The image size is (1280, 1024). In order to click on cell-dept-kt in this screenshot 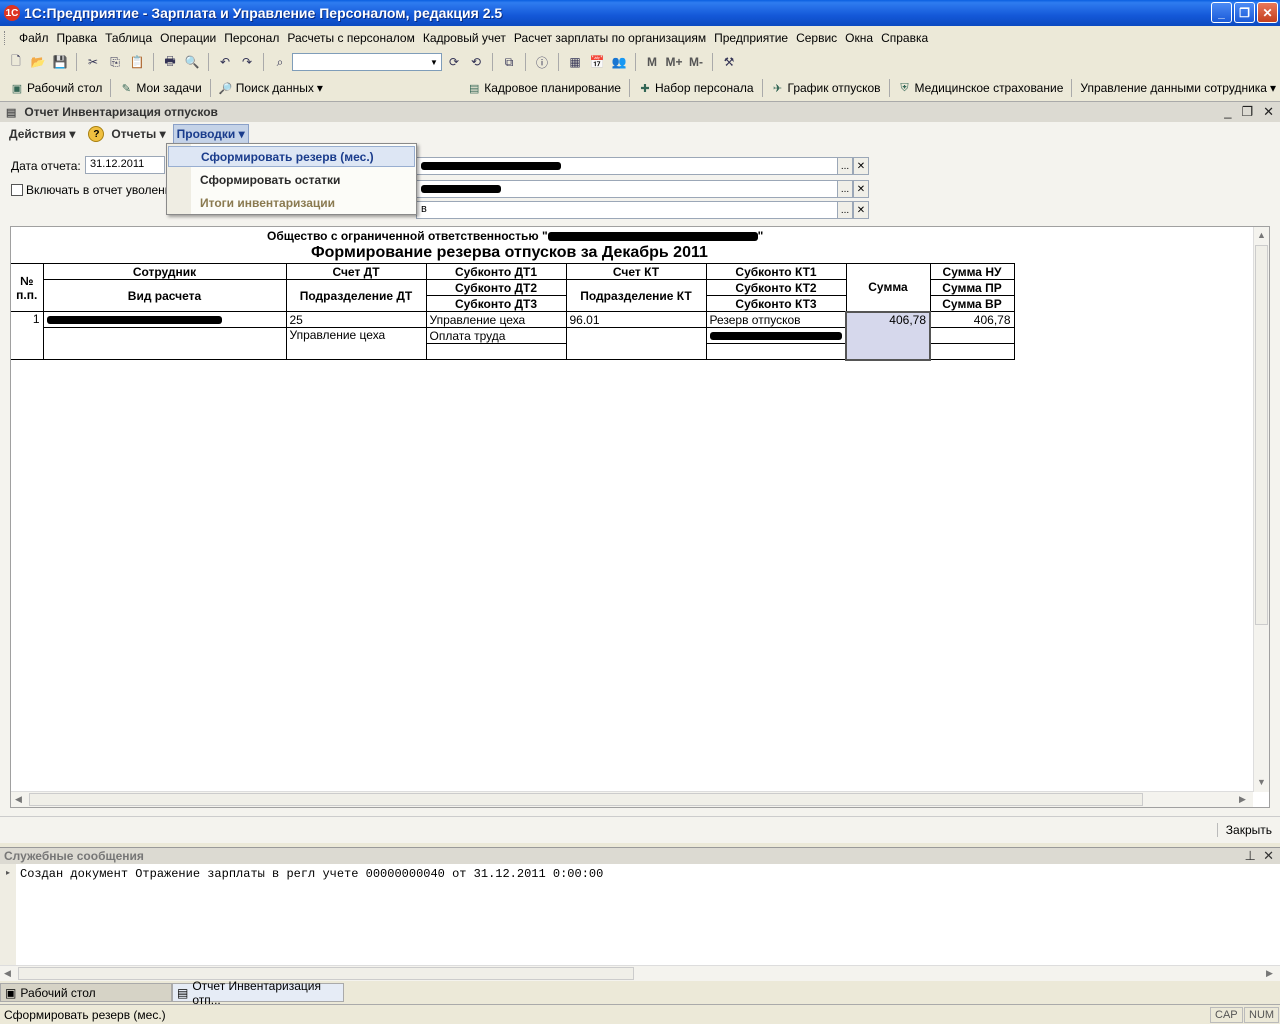, I will do `click(636, 343)`.